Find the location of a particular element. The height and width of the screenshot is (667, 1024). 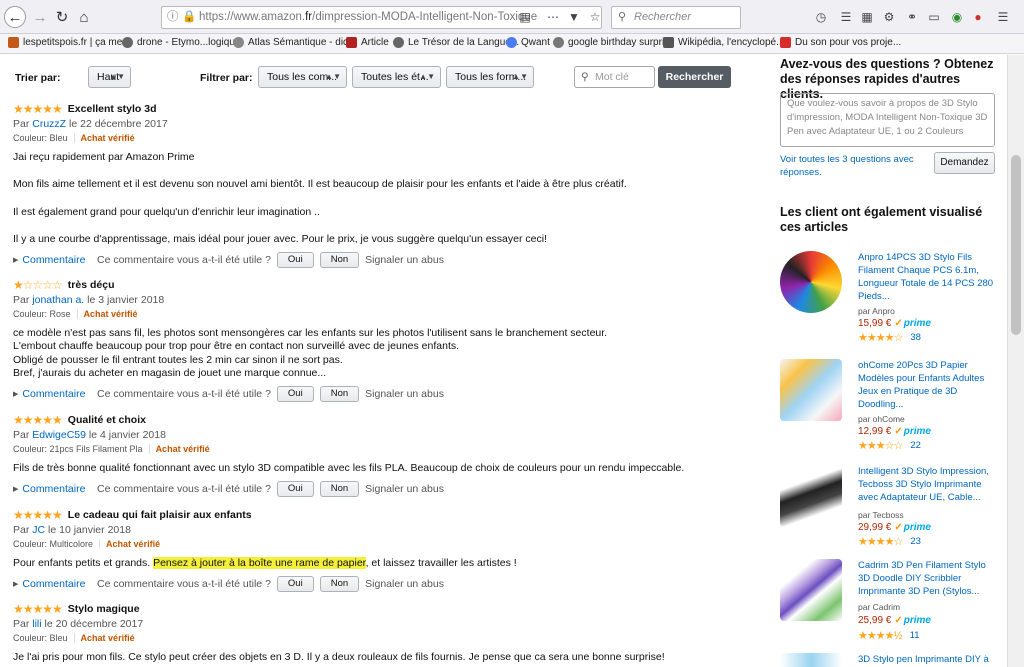

reviewer-link: JC is located at coordinates (38, 530).